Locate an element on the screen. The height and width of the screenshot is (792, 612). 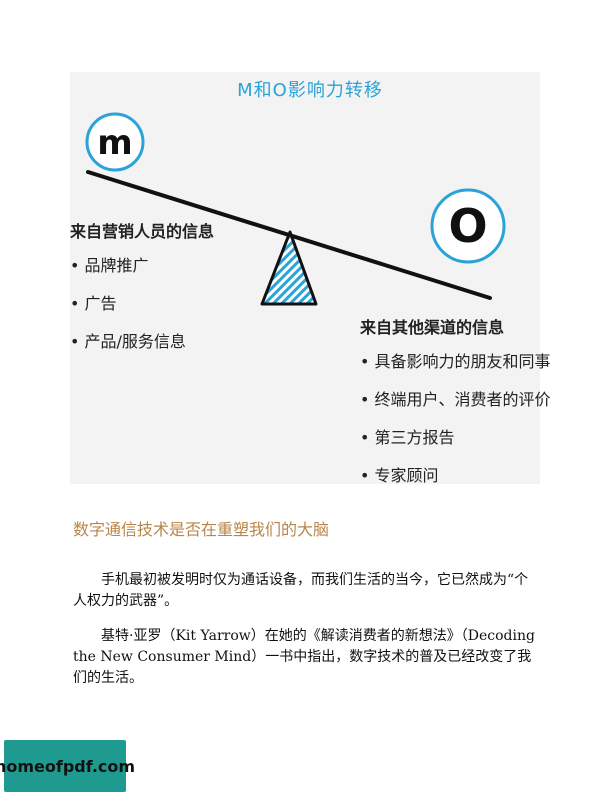
m-letter: m is located at coordinates (114, 143).